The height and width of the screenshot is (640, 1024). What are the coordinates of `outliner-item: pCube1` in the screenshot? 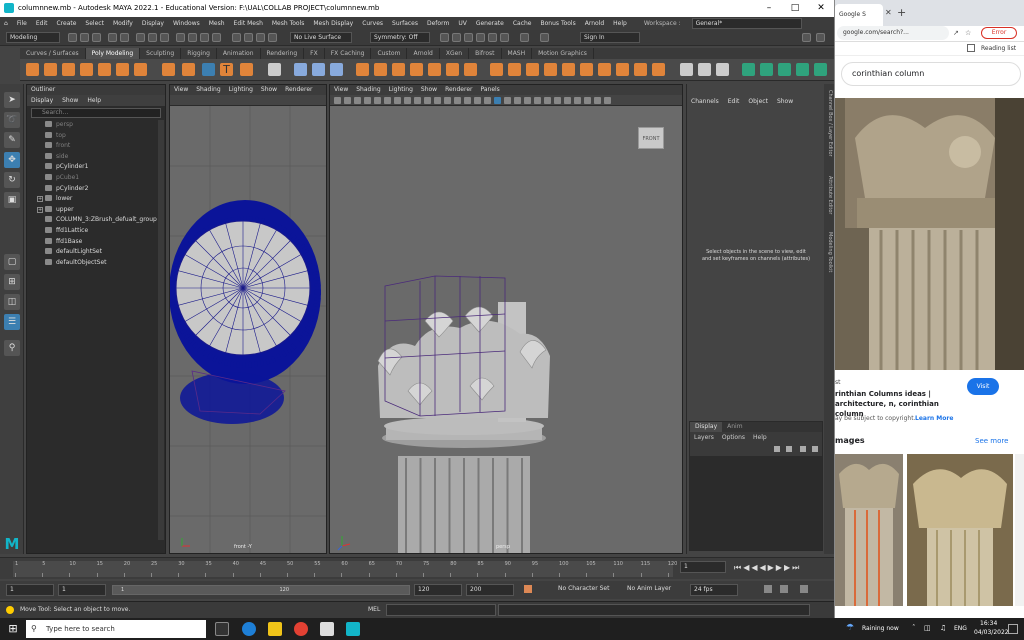 It's located at (62, 178).